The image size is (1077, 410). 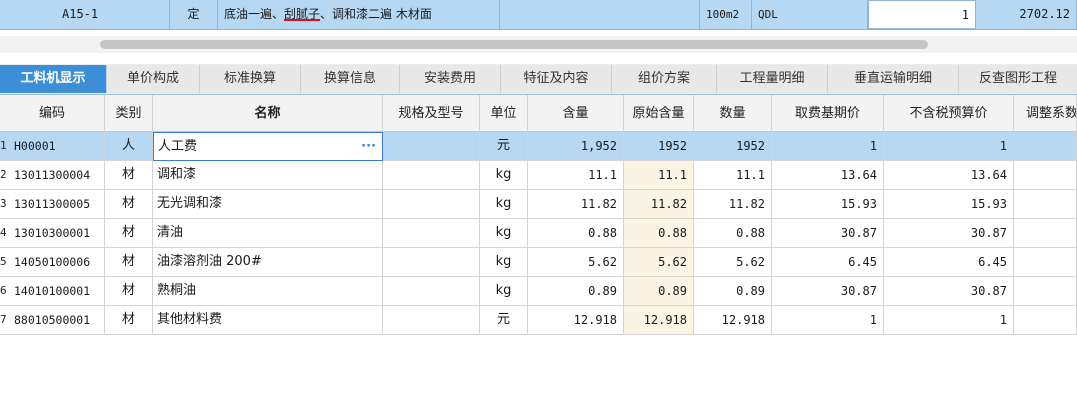 I want to click on cell-quantity: 11.82, so click(x=733, y=204).